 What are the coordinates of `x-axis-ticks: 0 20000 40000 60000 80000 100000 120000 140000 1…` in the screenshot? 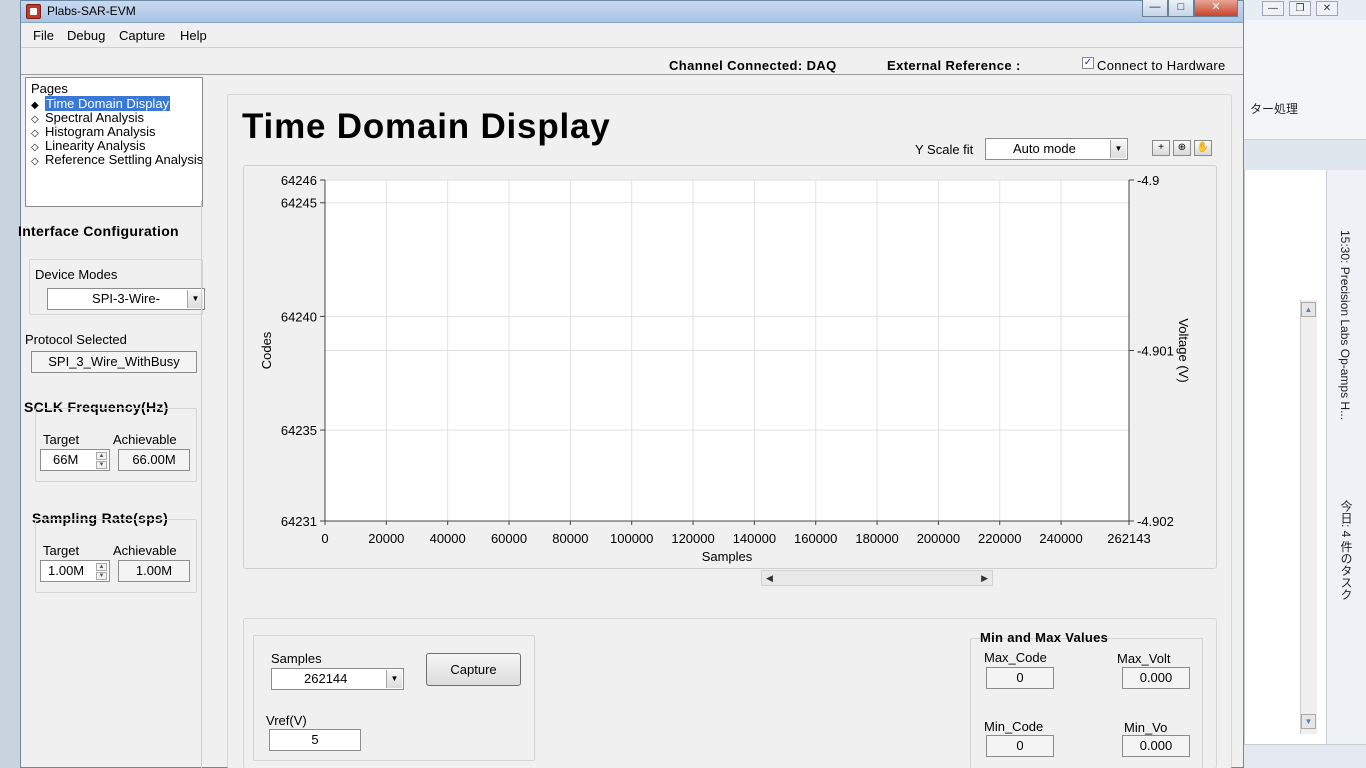 It's located at (736, 533).